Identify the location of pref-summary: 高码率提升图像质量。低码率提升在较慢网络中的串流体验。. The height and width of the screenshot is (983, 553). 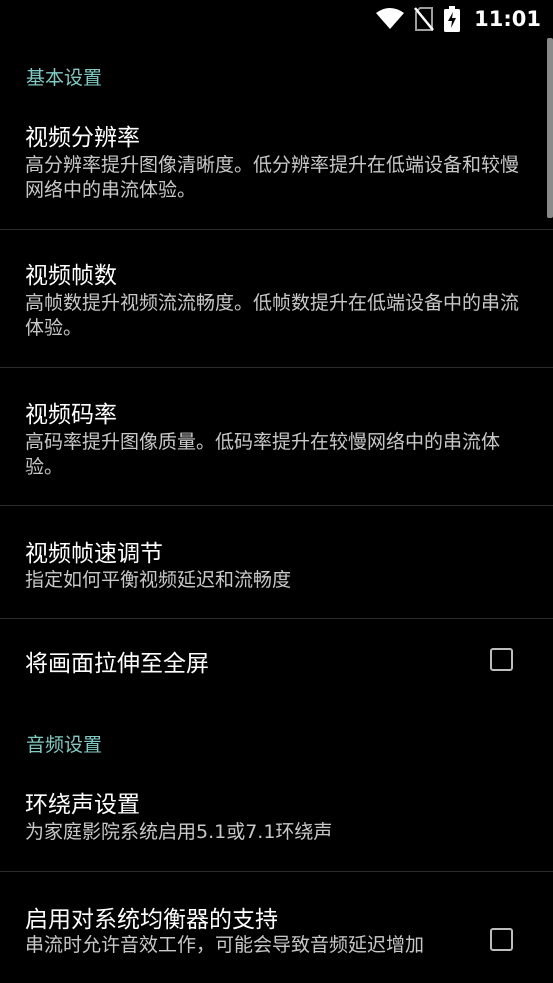
(263, 454).